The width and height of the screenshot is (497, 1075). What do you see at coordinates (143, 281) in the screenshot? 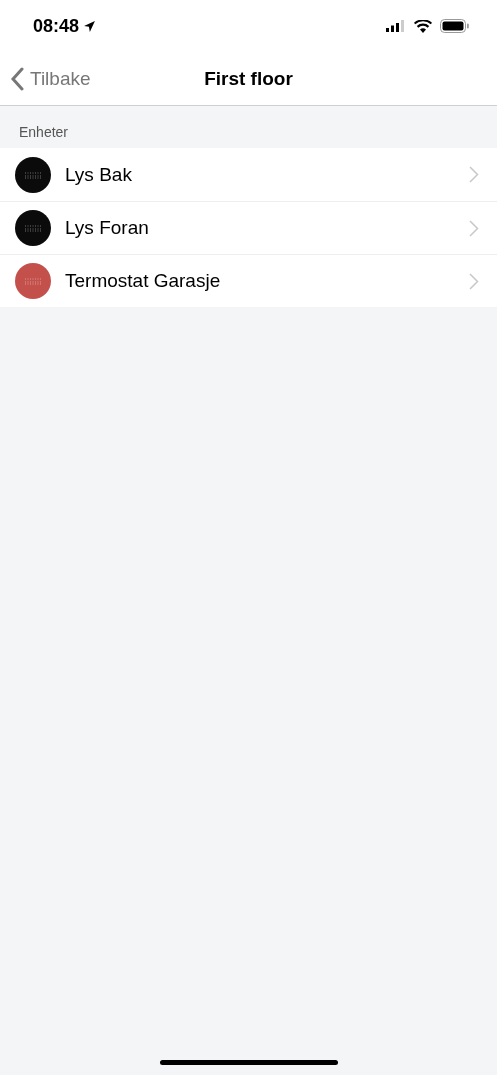
I see `device-name: Termostat Garasje` at bounding box center [143, 281].